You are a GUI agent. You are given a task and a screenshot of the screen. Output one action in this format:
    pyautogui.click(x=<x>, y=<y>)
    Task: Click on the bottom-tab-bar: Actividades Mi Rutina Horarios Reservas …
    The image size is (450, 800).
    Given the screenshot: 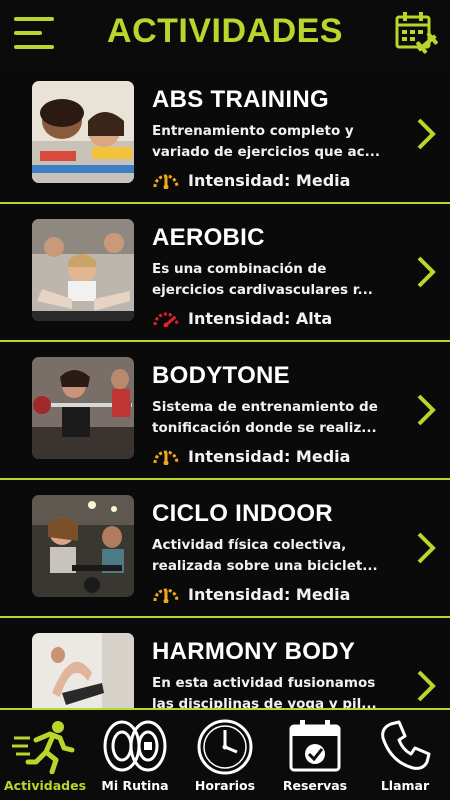 What is the action you would take?
    pyautogui.click(x=225, y=754)
    